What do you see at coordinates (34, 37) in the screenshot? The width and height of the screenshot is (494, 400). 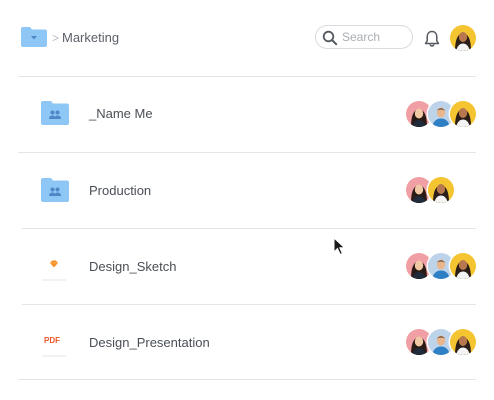 I see `folder-icon` at bounding box center [34, 37].